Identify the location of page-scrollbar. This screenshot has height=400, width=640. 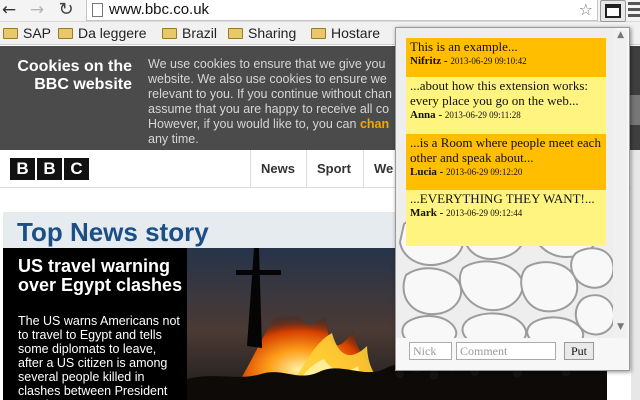
(635, 275).